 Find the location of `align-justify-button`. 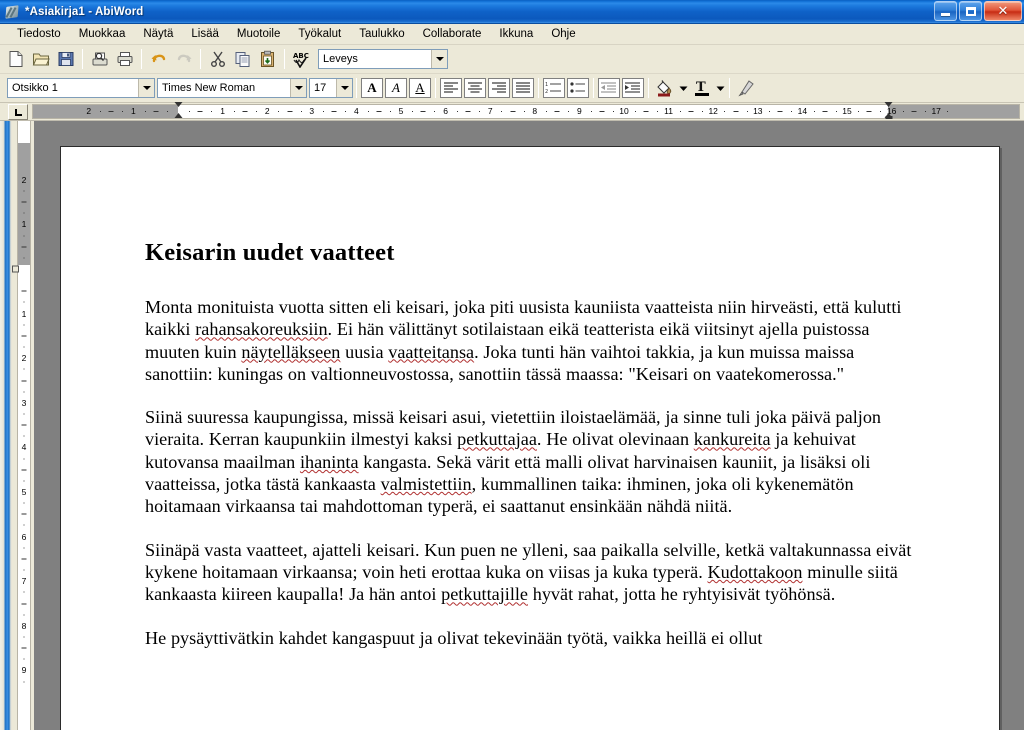

align-justify-button is located at coordinates (523, 88).